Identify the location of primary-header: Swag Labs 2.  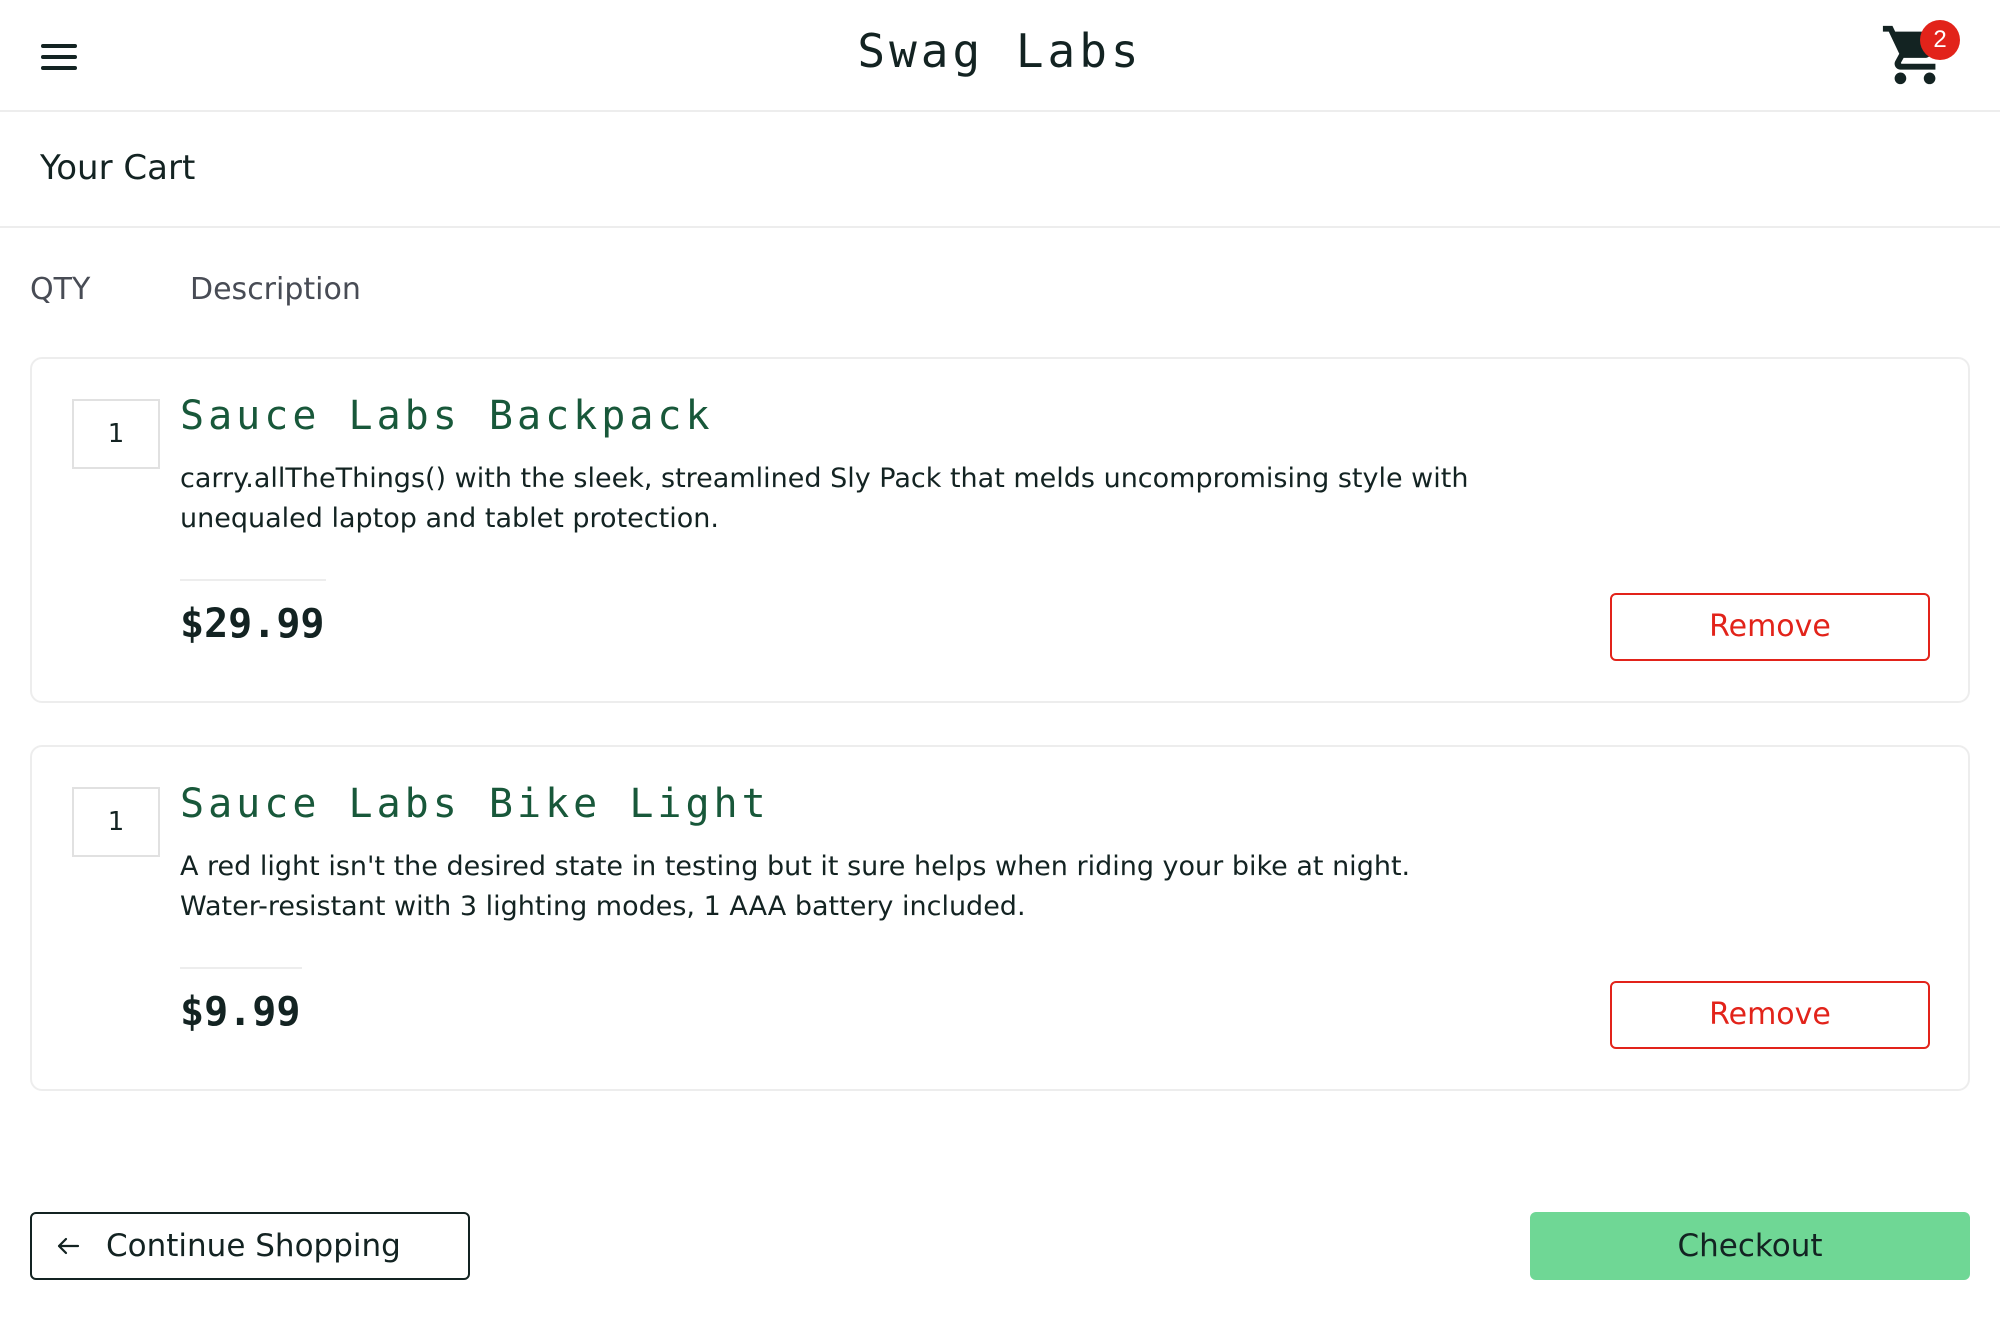
(1000, 56).